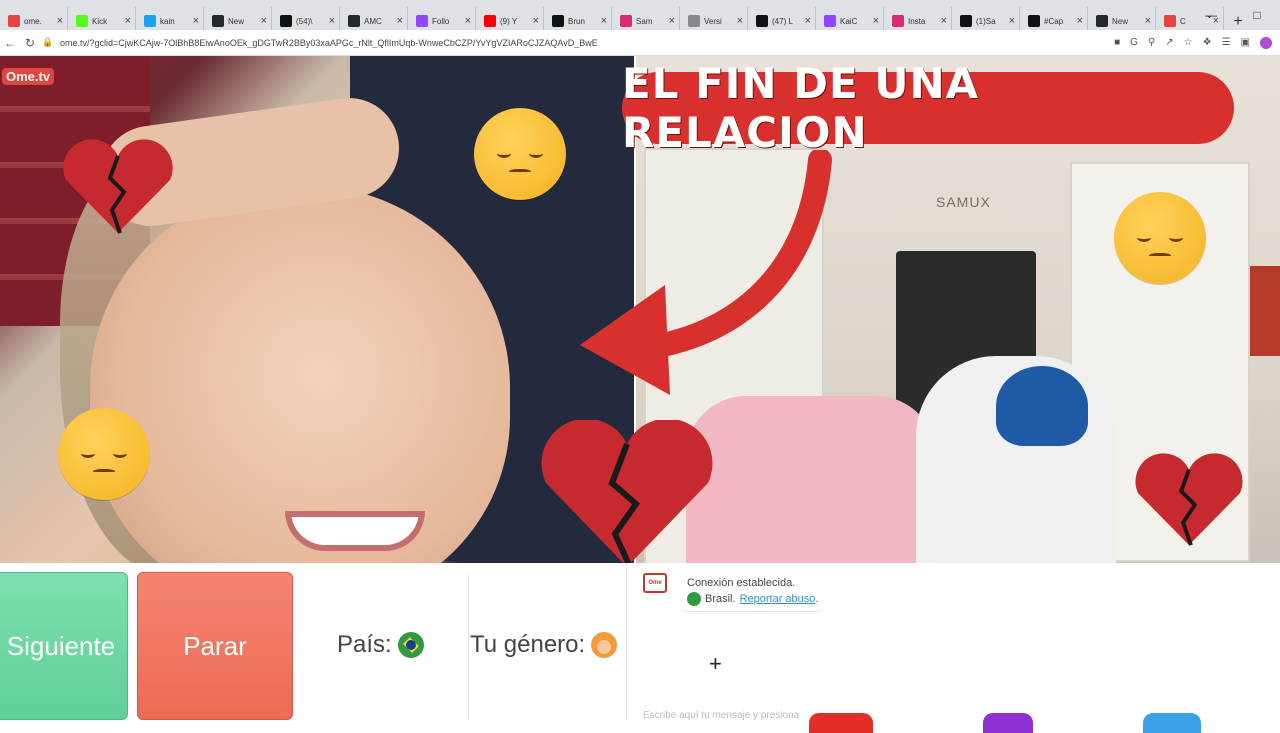 The width and height of the screenshot is (1280, 733). I want to click on next-button: Siguiente, so click(64, 646).